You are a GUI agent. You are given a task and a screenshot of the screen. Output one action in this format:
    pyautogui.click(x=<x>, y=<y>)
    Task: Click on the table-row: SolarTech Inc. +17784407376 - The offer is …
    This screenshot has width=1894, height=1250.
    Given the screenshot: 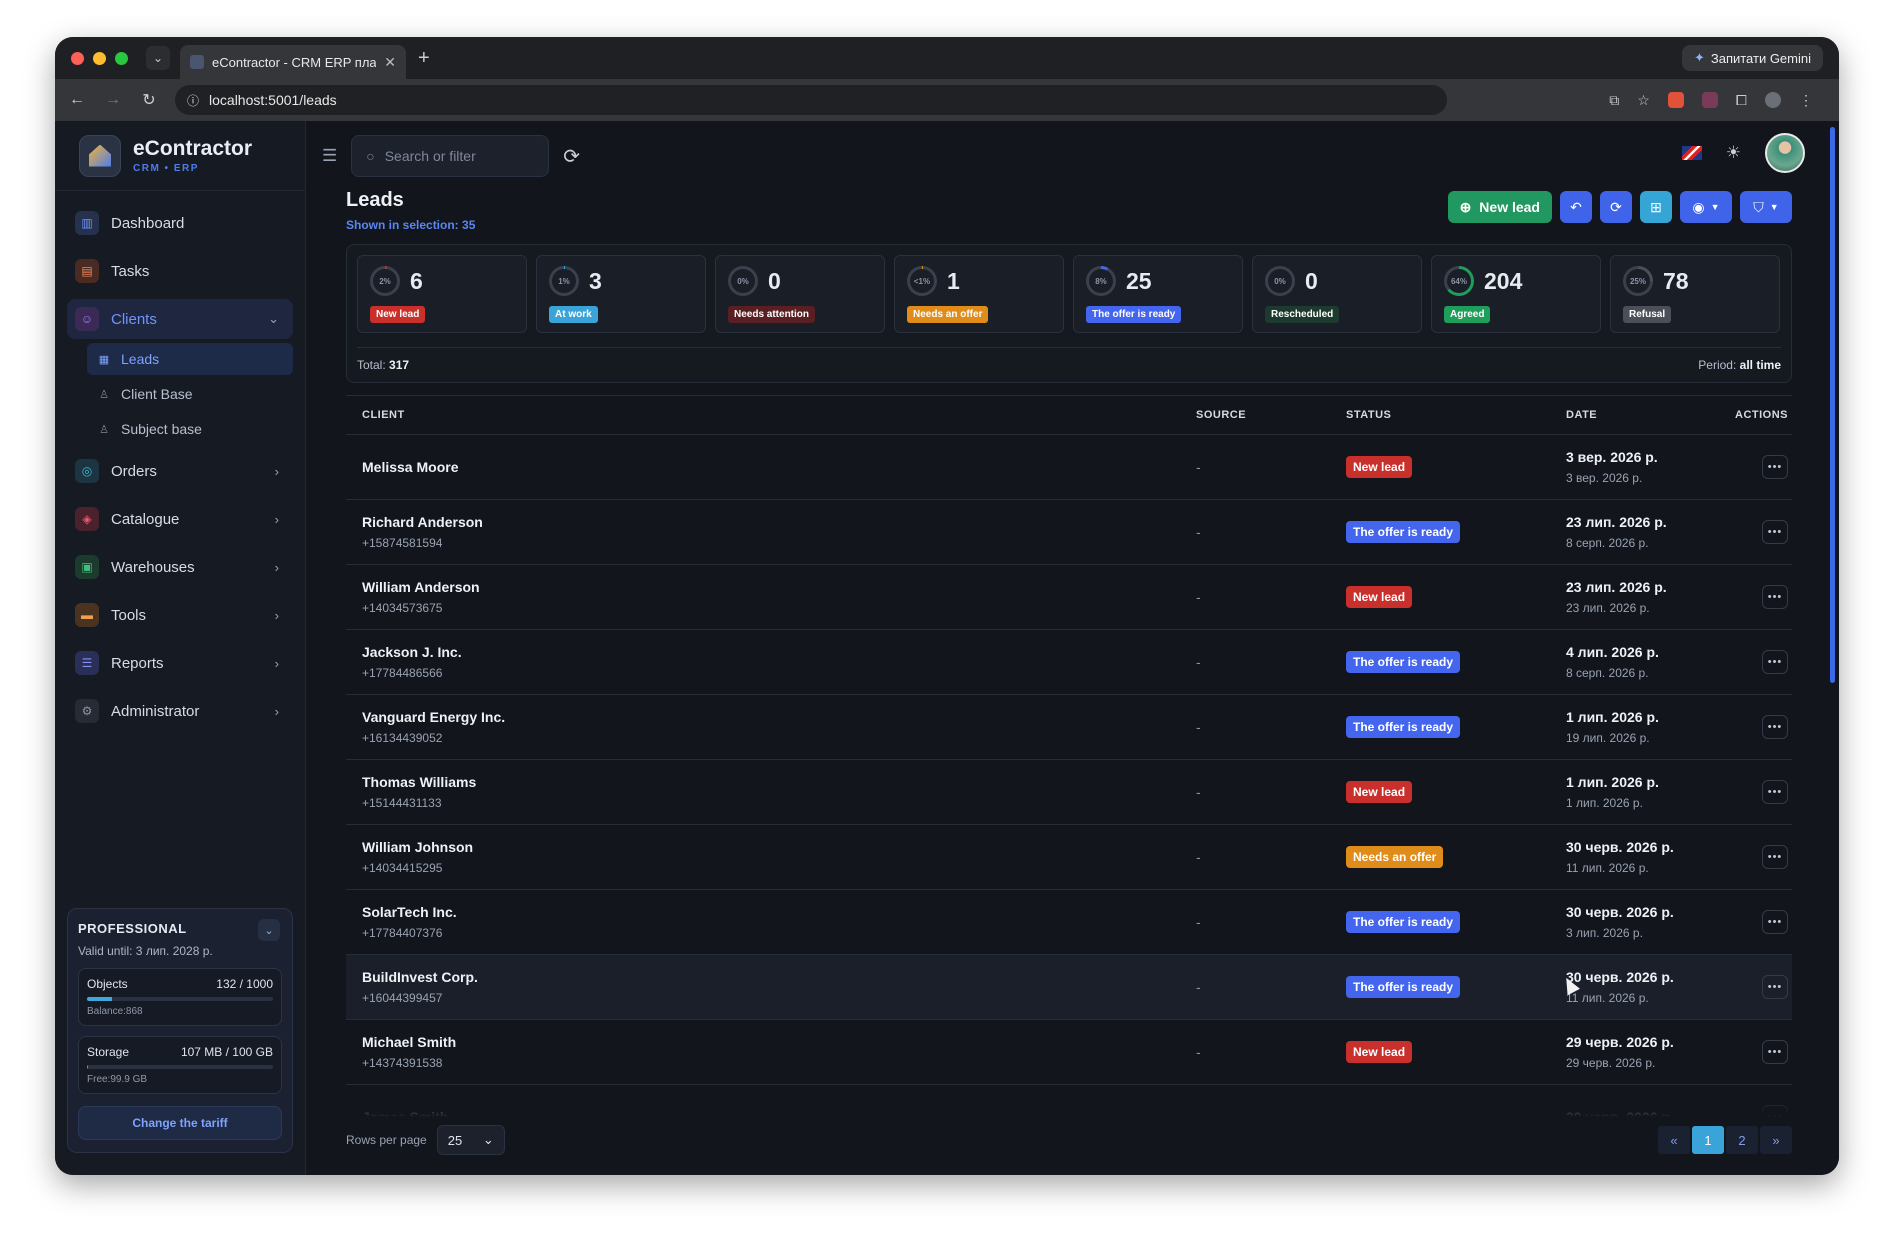 What is the action you would take?
    pyautogui.click(x=1069, y=922)
    